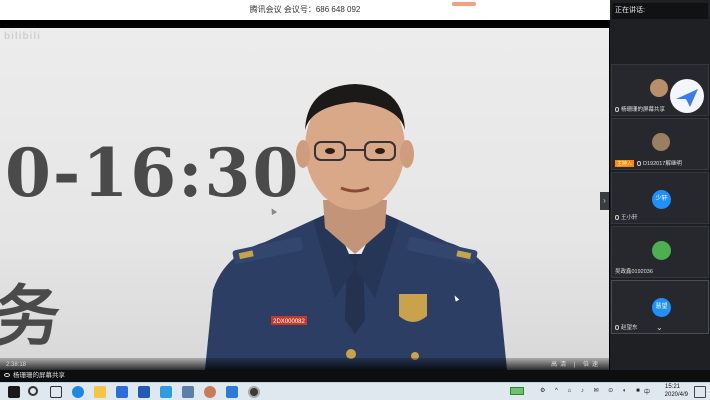  What do you see at coordinates (14, 392) in the screenshot?
I see `windows-start-icon` at bounding box center [14, 392].